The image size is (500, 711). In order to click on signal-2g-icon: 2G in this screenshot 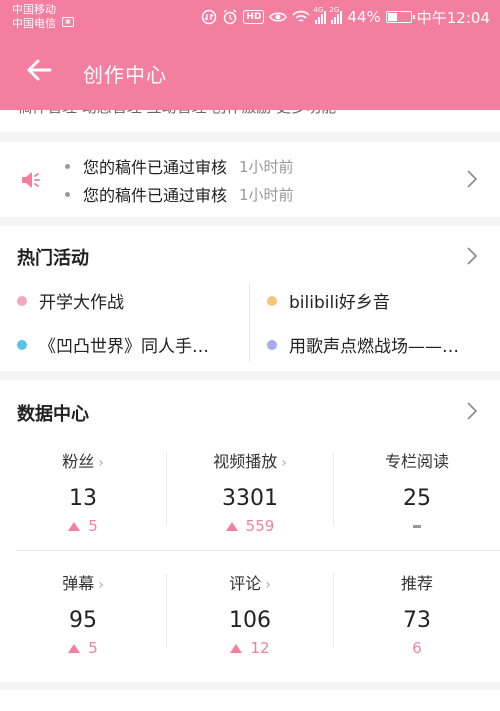, I will do `click(336, 15)`.